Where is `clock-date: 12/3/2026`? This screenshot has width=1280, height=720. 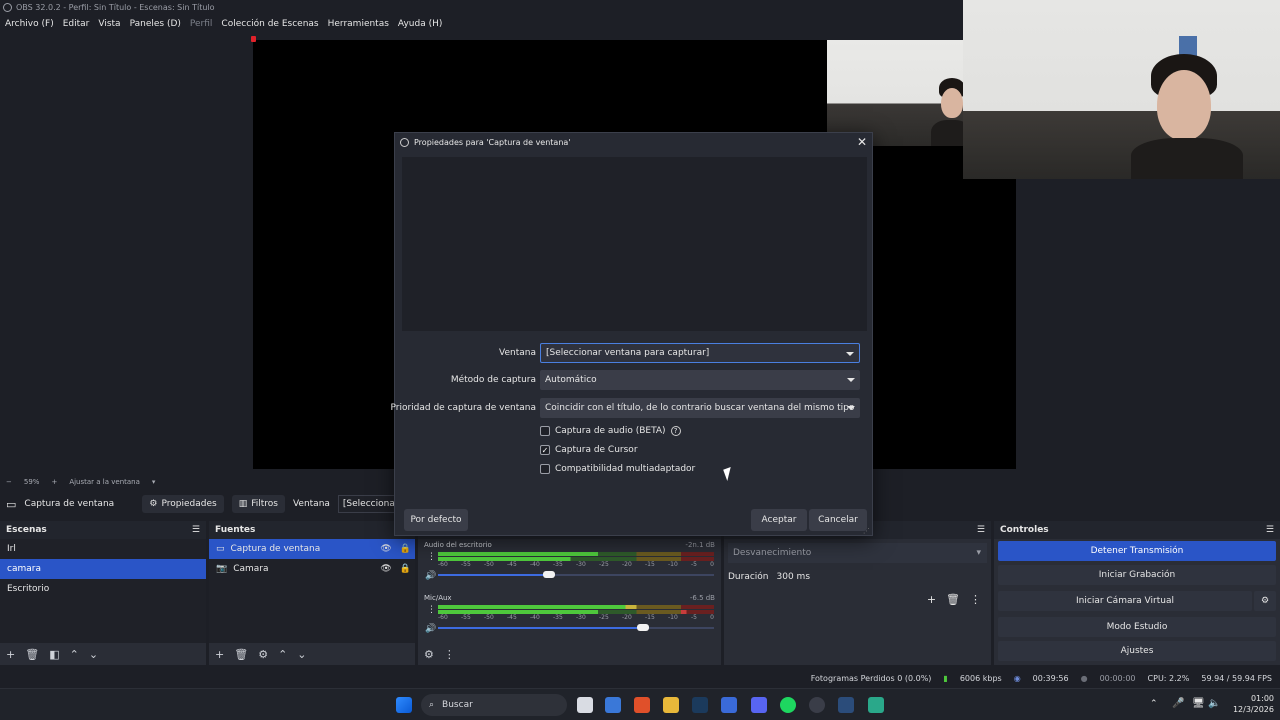 clock-date: 12/3/2026 is located at coordinates (1249, 709).